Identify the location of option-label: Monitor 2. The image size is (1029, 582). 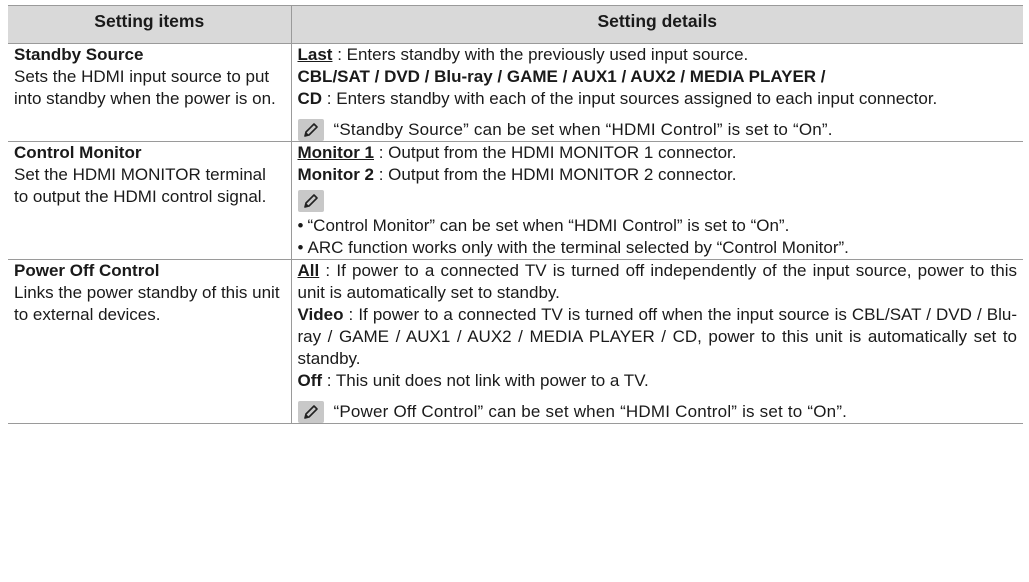
(336, 174).